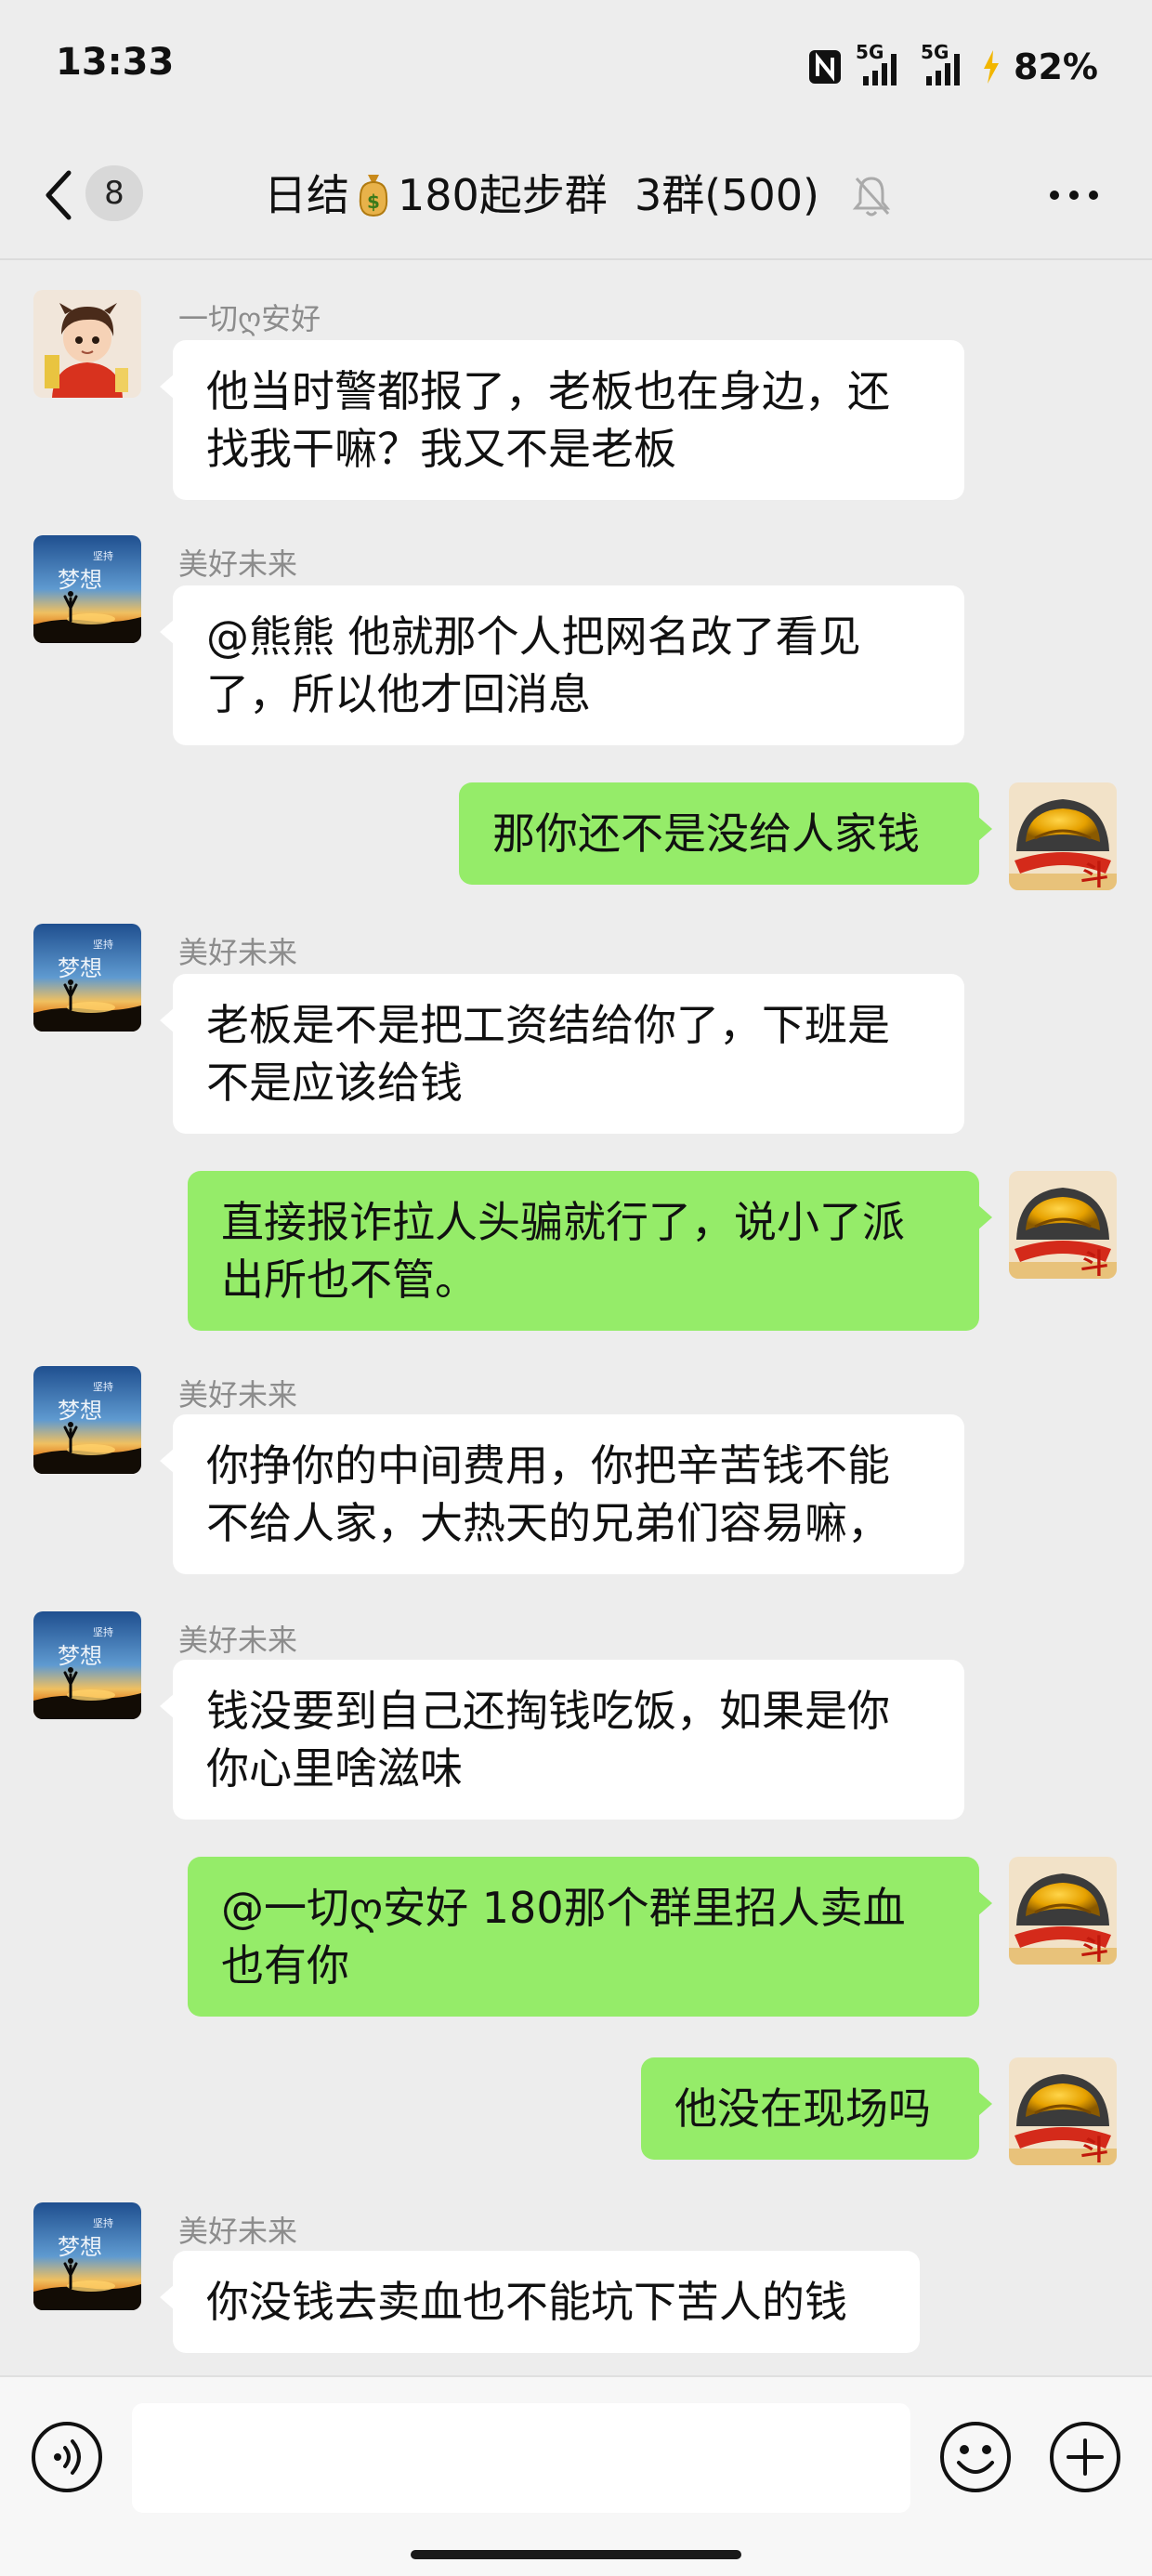 This screenshot has width=1152, height=2576. What do you see at coordinates (548, 391) in the screenshot?
I see `message-text-line: 他当时警都报了，老板也在身边，还` at bounding box center [548, 391].